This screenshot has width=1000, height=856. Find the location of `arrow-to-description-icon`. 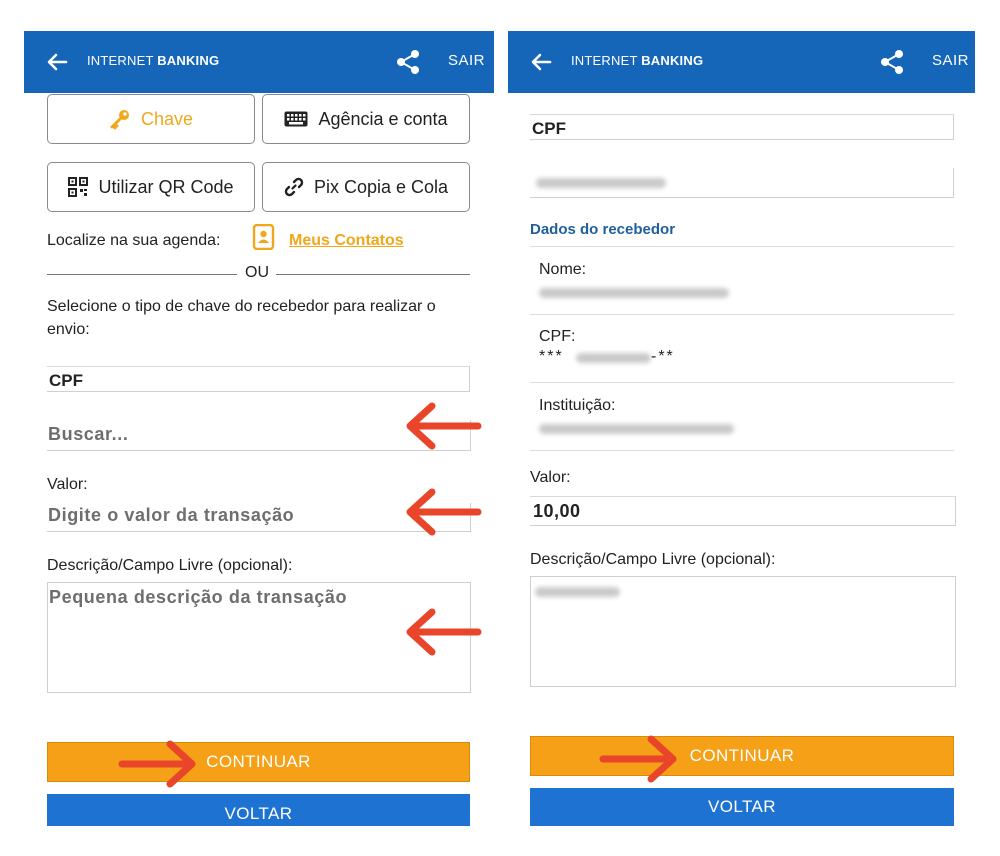

arrow-to-description-icon is located at coordinates (444, 632).